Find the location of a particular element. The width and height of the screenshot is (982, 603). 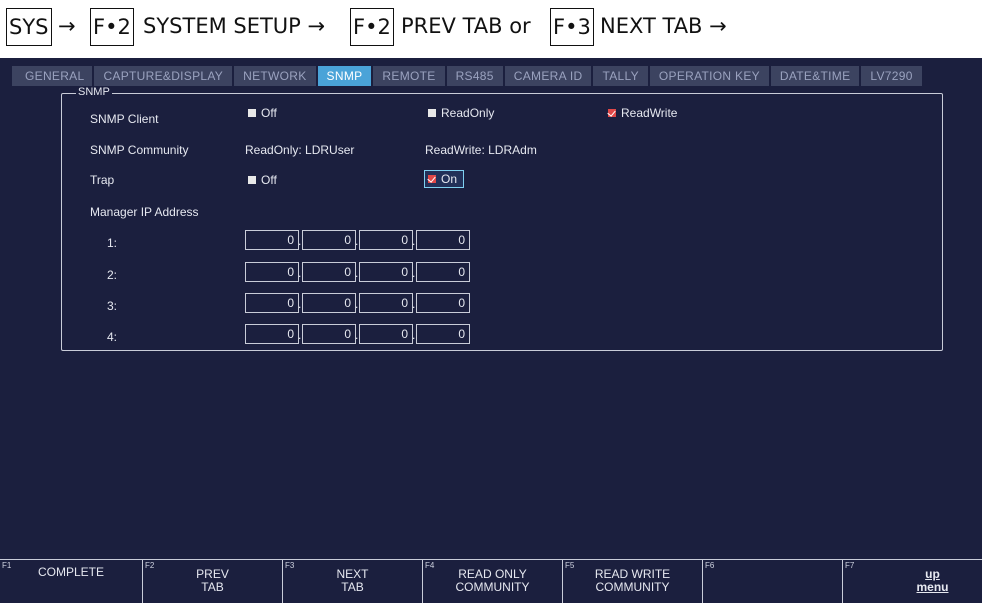

tab-operation-key: OPERATION KEY is located at coordinates (710, 76).